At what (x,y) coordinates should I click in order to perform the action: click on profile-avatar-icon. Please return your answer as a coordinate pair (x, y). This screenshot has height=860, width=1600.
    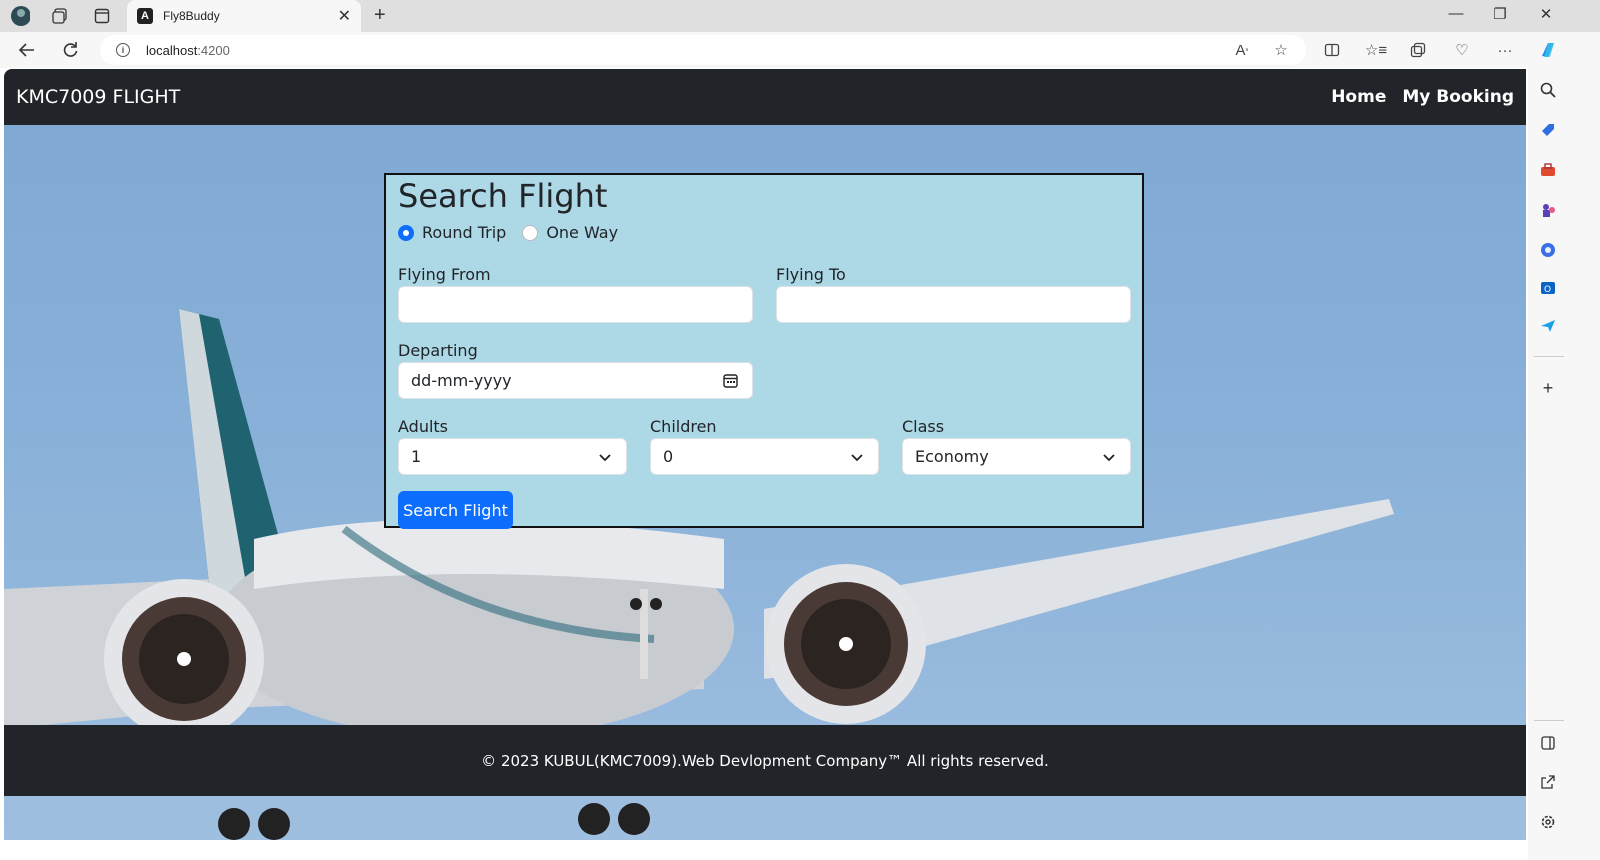
    Looking at the image, I should click on (20, 16).